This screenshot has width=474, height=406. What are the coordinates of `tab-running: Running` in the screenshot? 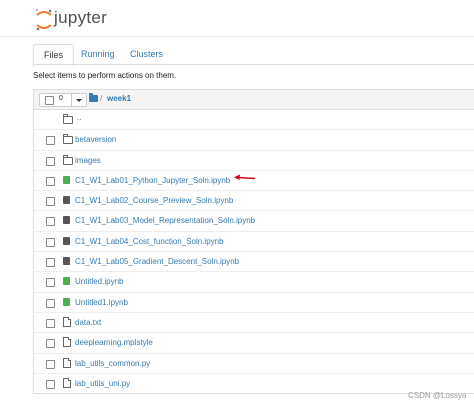 It's located at (98, 54).